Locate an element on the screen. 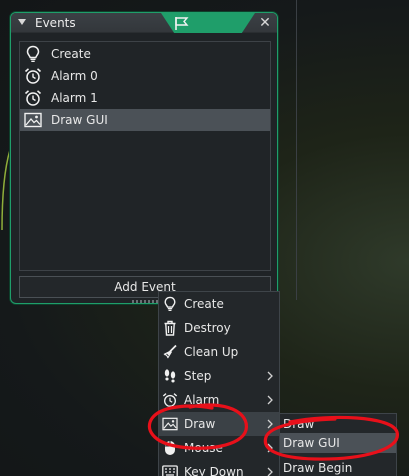 The image size is (409, 476). submenu-item-draw: Draw is located at coordinates (338, 424).